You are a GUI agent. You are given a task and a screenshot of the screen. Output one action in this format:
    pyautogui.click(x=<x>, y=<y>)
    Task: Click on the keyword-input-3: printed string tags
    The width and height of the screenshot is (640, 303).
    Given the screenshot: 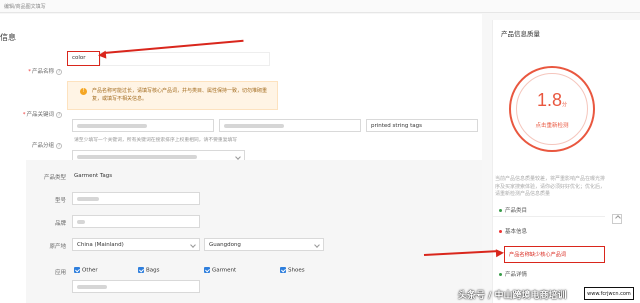 What is the action you would take?
    pyautogui.click(x=422, y=125)
    